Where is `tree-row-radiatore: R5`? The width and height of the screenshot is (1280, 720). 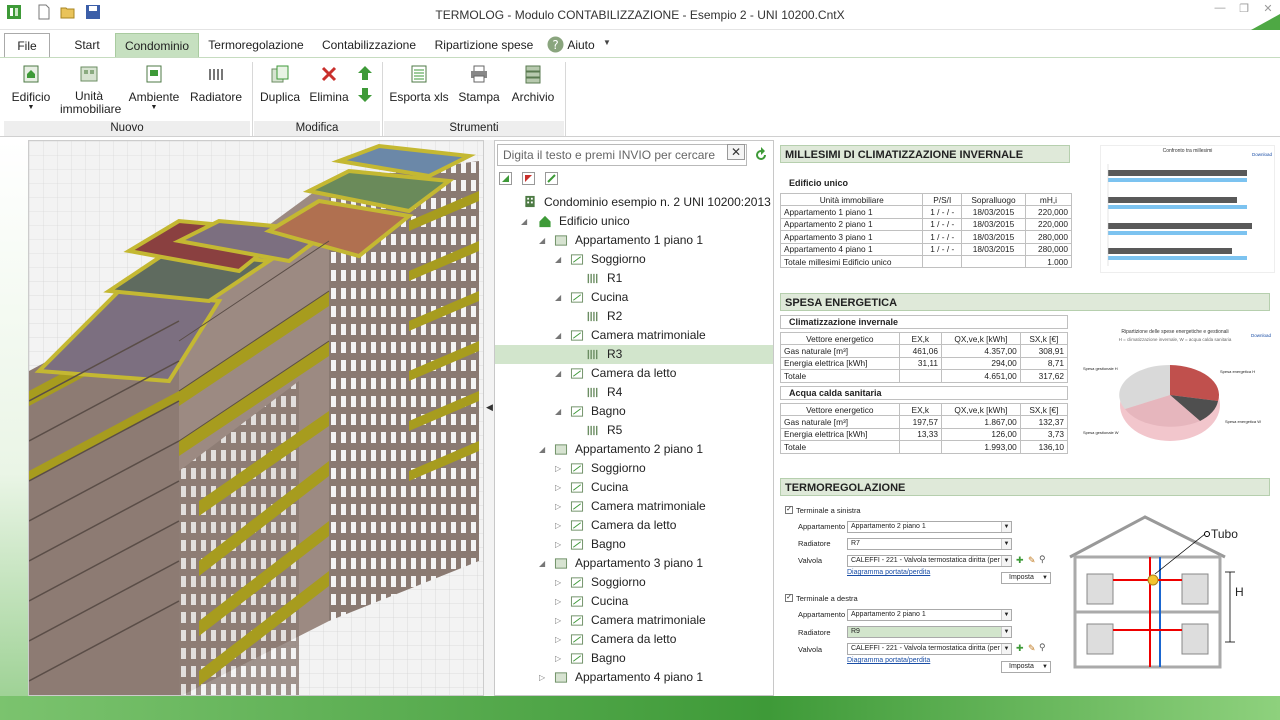
tree-row-radiatore: R5 is located at coordinates (634, 430).